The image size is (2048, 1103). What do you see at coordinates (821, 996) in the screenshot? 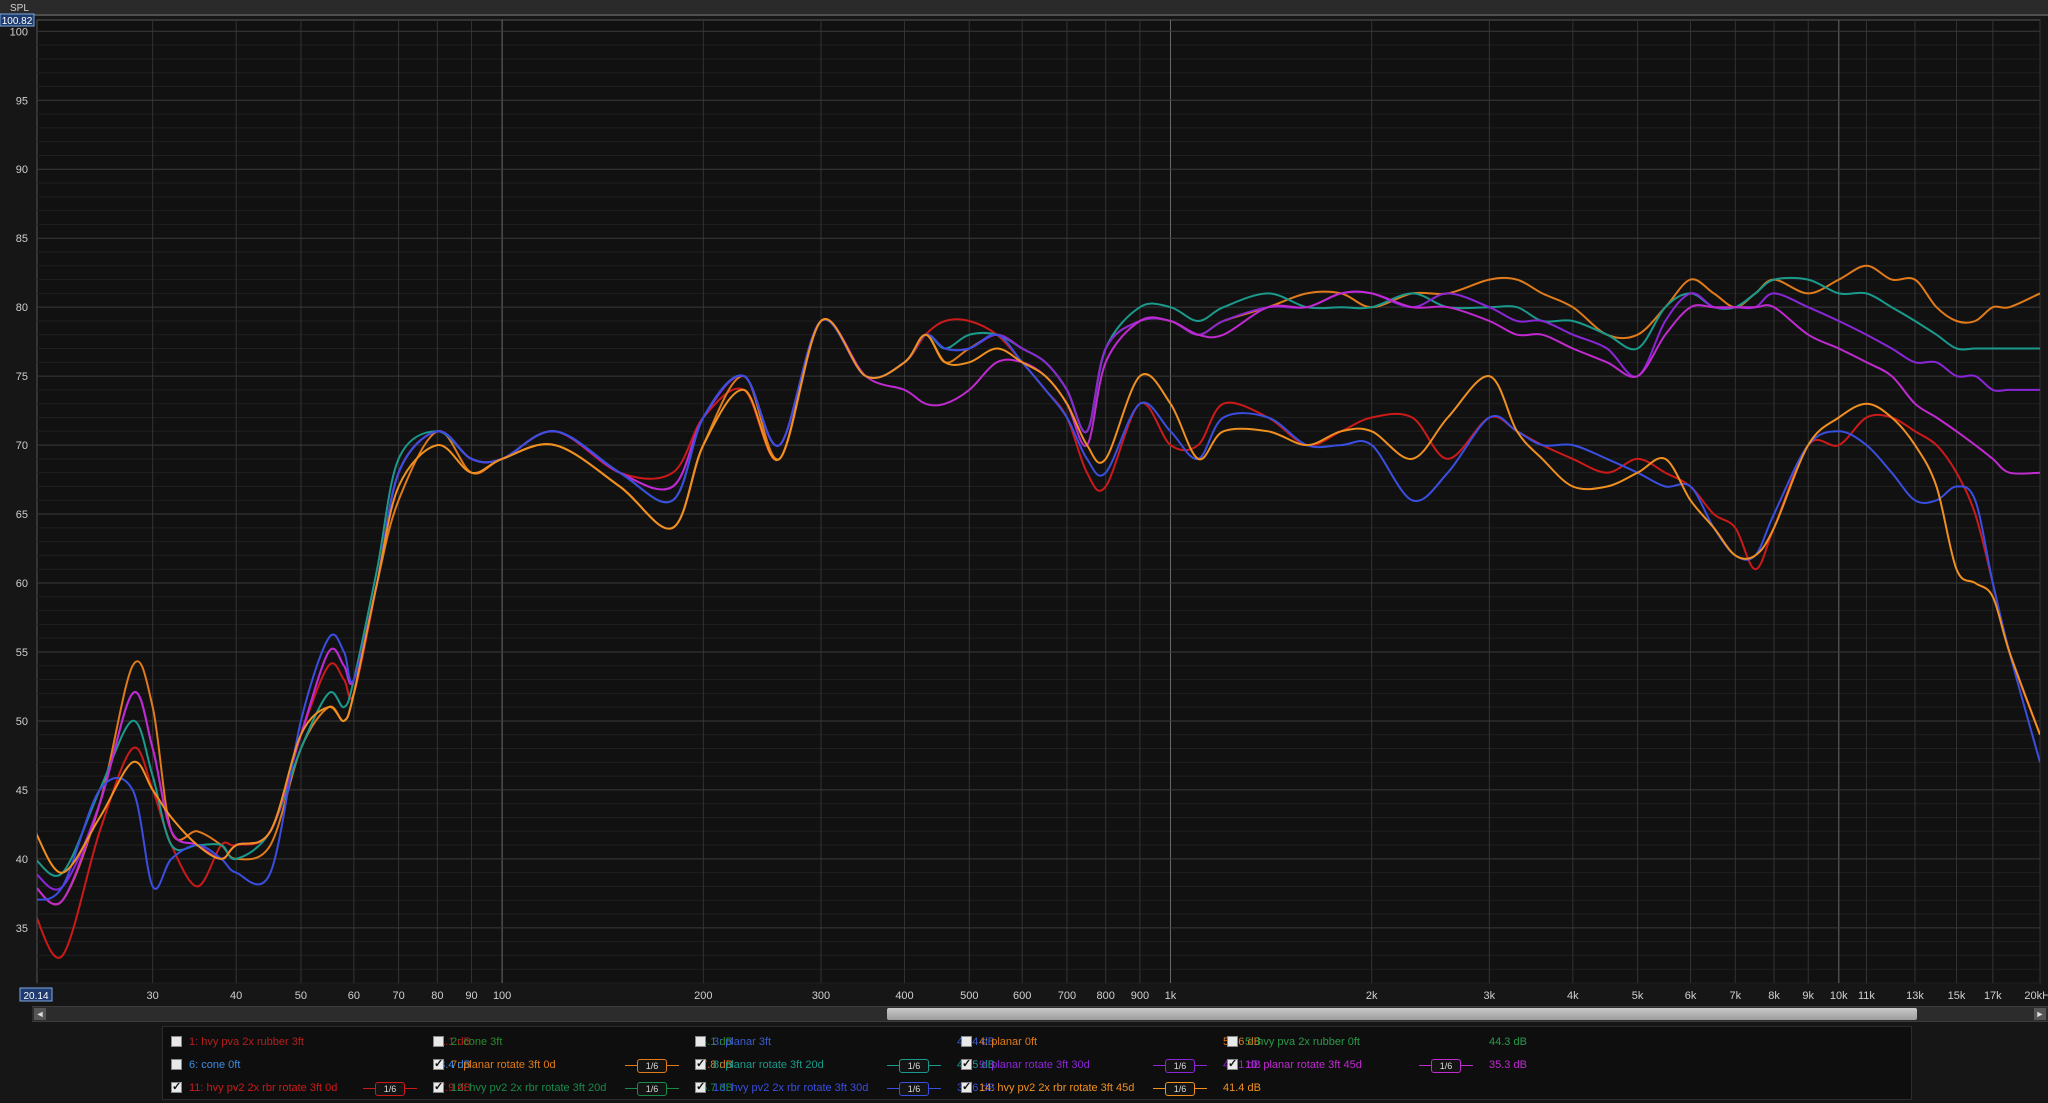
I see `x-tick-label: 300` at bounding box center [821, 996].